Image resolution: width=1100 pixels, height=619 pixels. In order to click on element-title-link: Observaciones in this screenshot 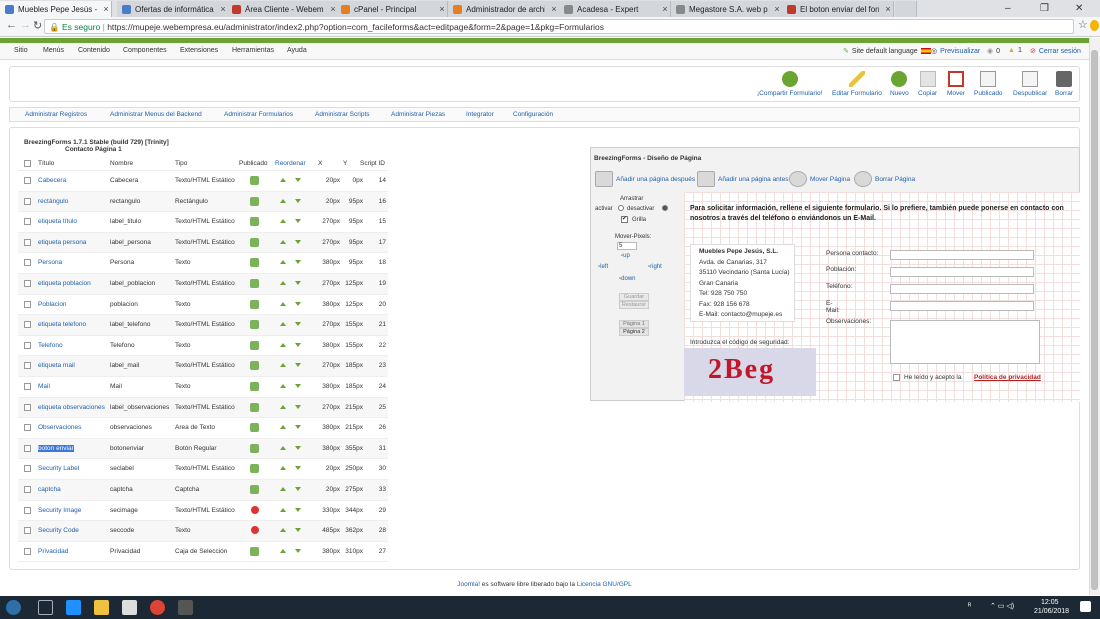, I will do `click(59, 427)`.